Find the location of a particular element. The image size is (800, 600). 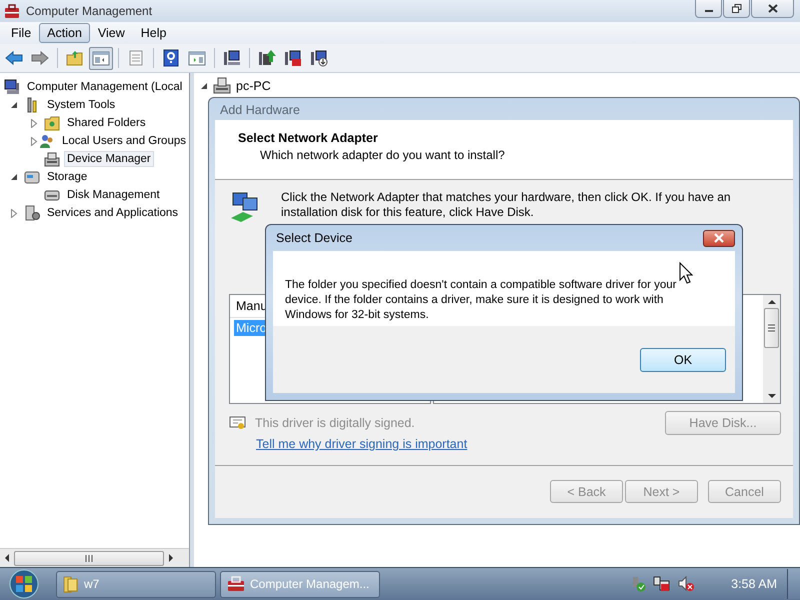

disable-icon is located at coordinates (293, 58).